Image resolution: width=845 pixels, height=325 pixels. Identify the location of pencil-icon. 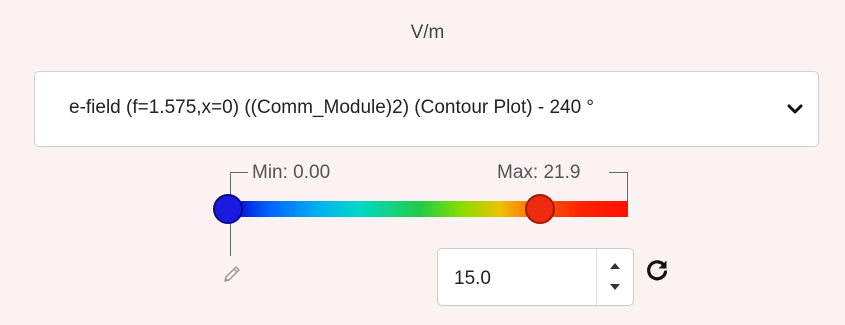
(232, 274).